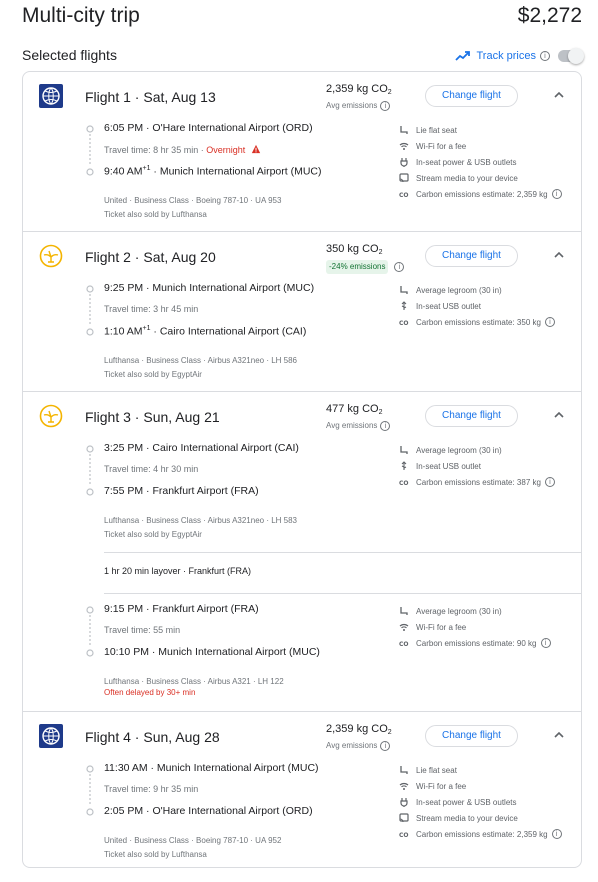  Describe the element at coordinates (152, 417) in the screenshot. I see `flight-title: Flight 3 · Sun, Aug 21` at that location.